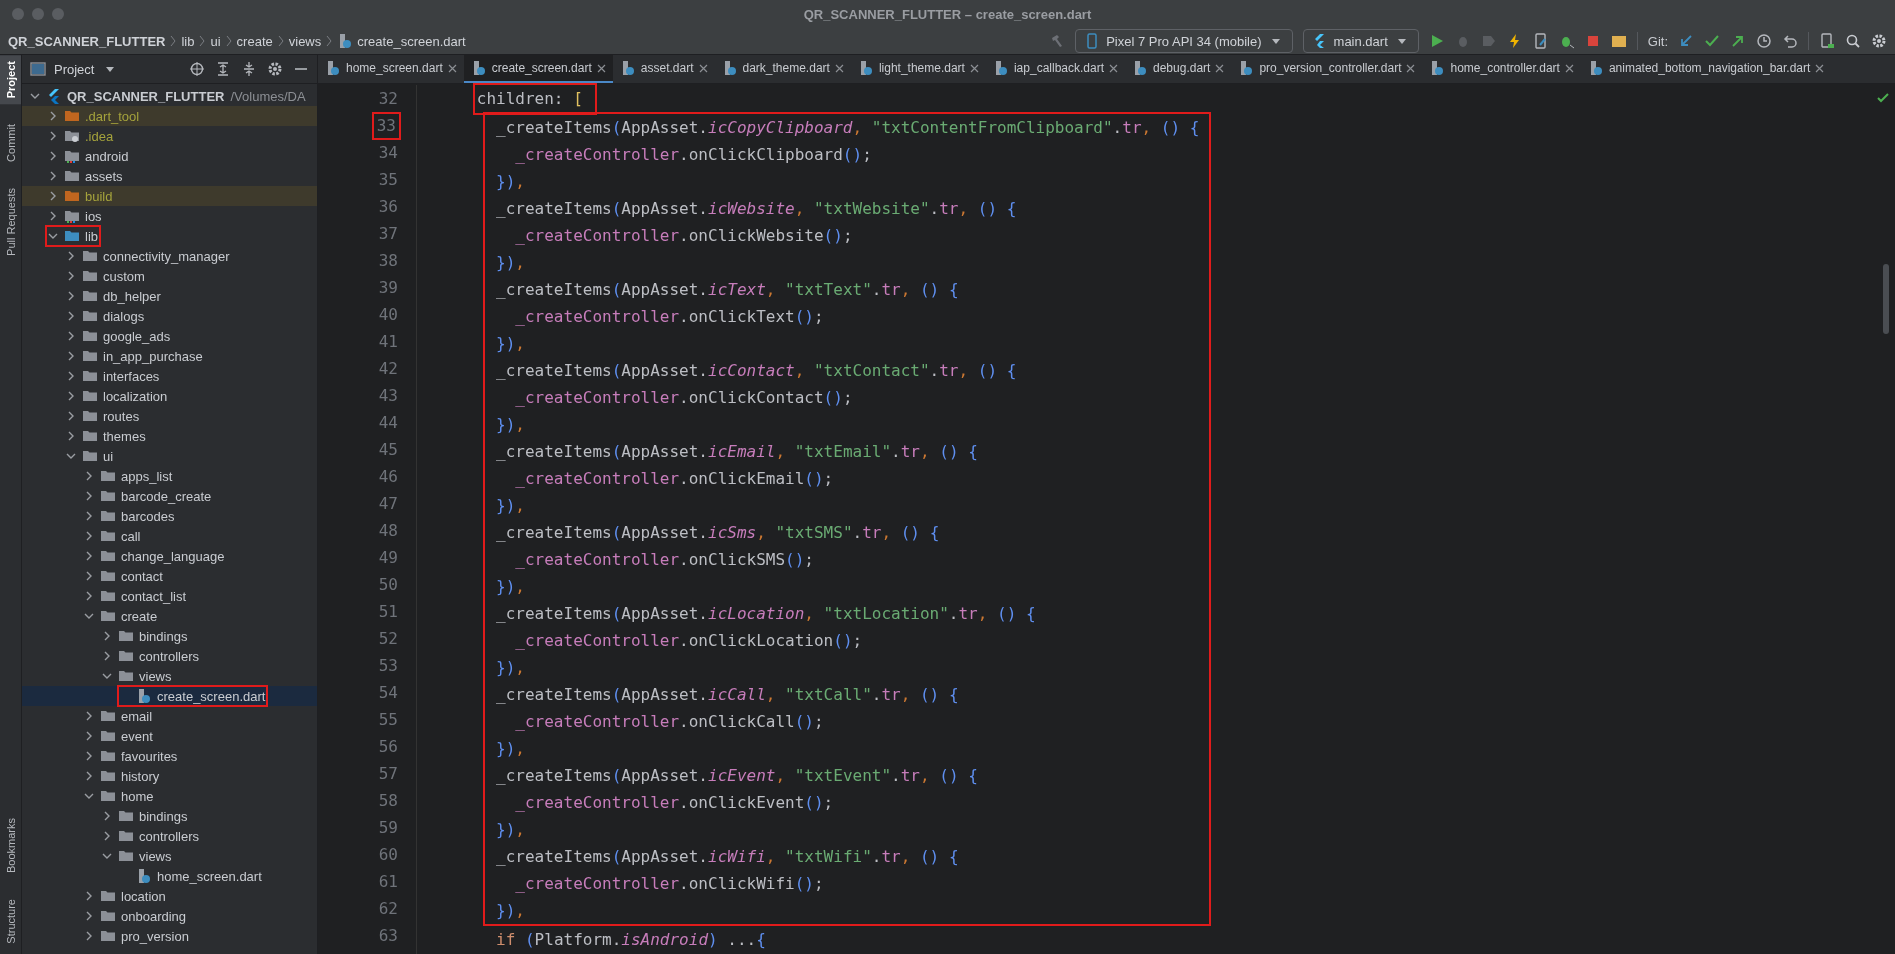 This screenshot has width=1895, height=954. Describe the element at coordinates (663, 69) in the screenshot. I see `editor-tab: asset.dart` at that location.